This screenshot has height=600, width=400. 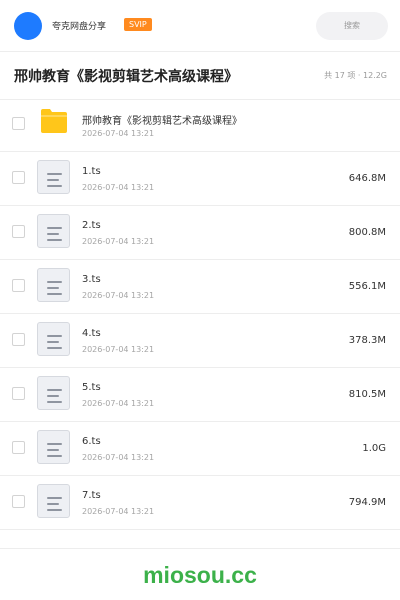 I want to click on list-item-file: 5.ts 2026-07-04 13:21 810.5M, so click(x=200, y=395).